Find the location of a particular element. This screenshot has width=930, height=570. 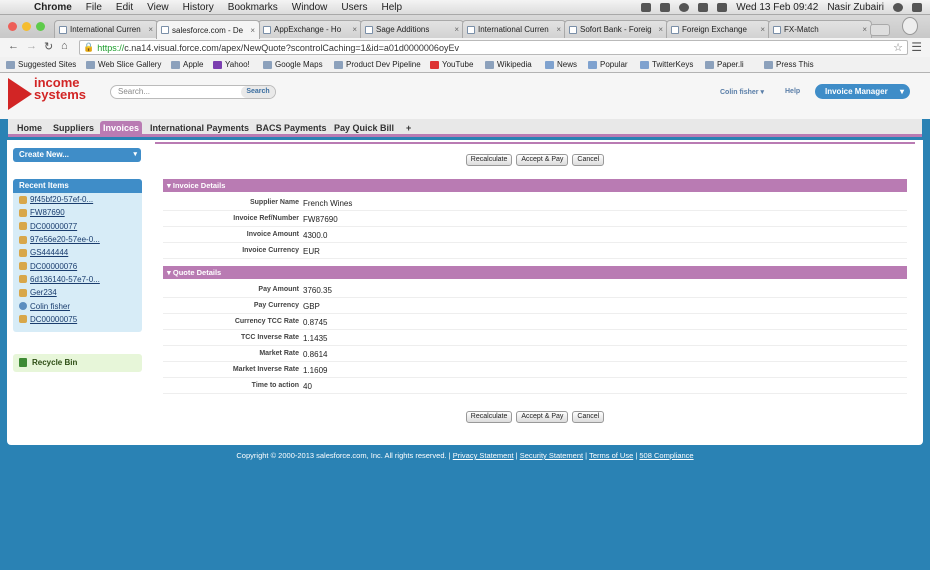

menu-file: File is located at coordinates (94, 7).